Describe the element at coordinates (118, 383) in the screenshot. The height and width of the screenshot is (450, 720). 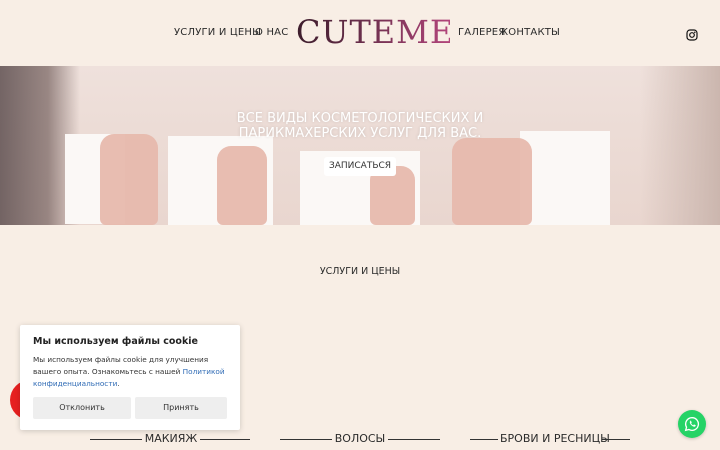
I see `cookie-text-end: .` at that location.